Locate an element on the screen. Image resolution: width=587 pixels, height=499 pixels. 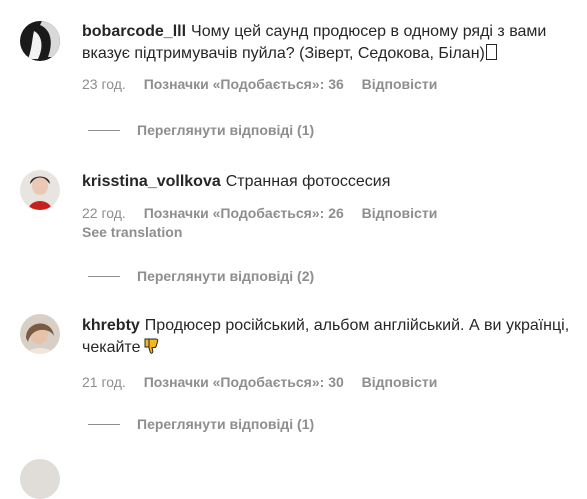
comment-time: 21 год. is located at coordinates (104, 382).